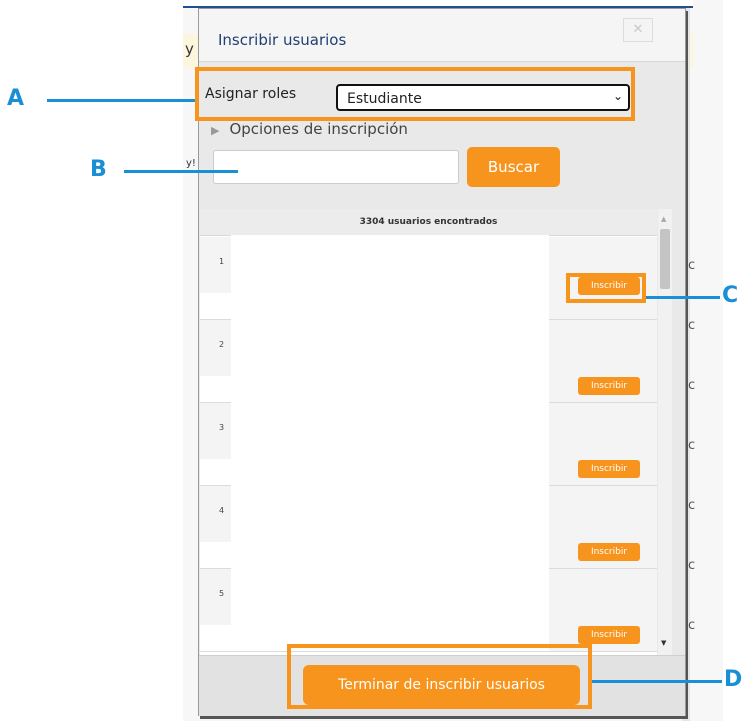 The image size is (756, 721). What do you see at coordinates (428, 222) in the screenshot?
I see `results-count: 3304 usuarios encontrados` at bounding box center [428, 222].